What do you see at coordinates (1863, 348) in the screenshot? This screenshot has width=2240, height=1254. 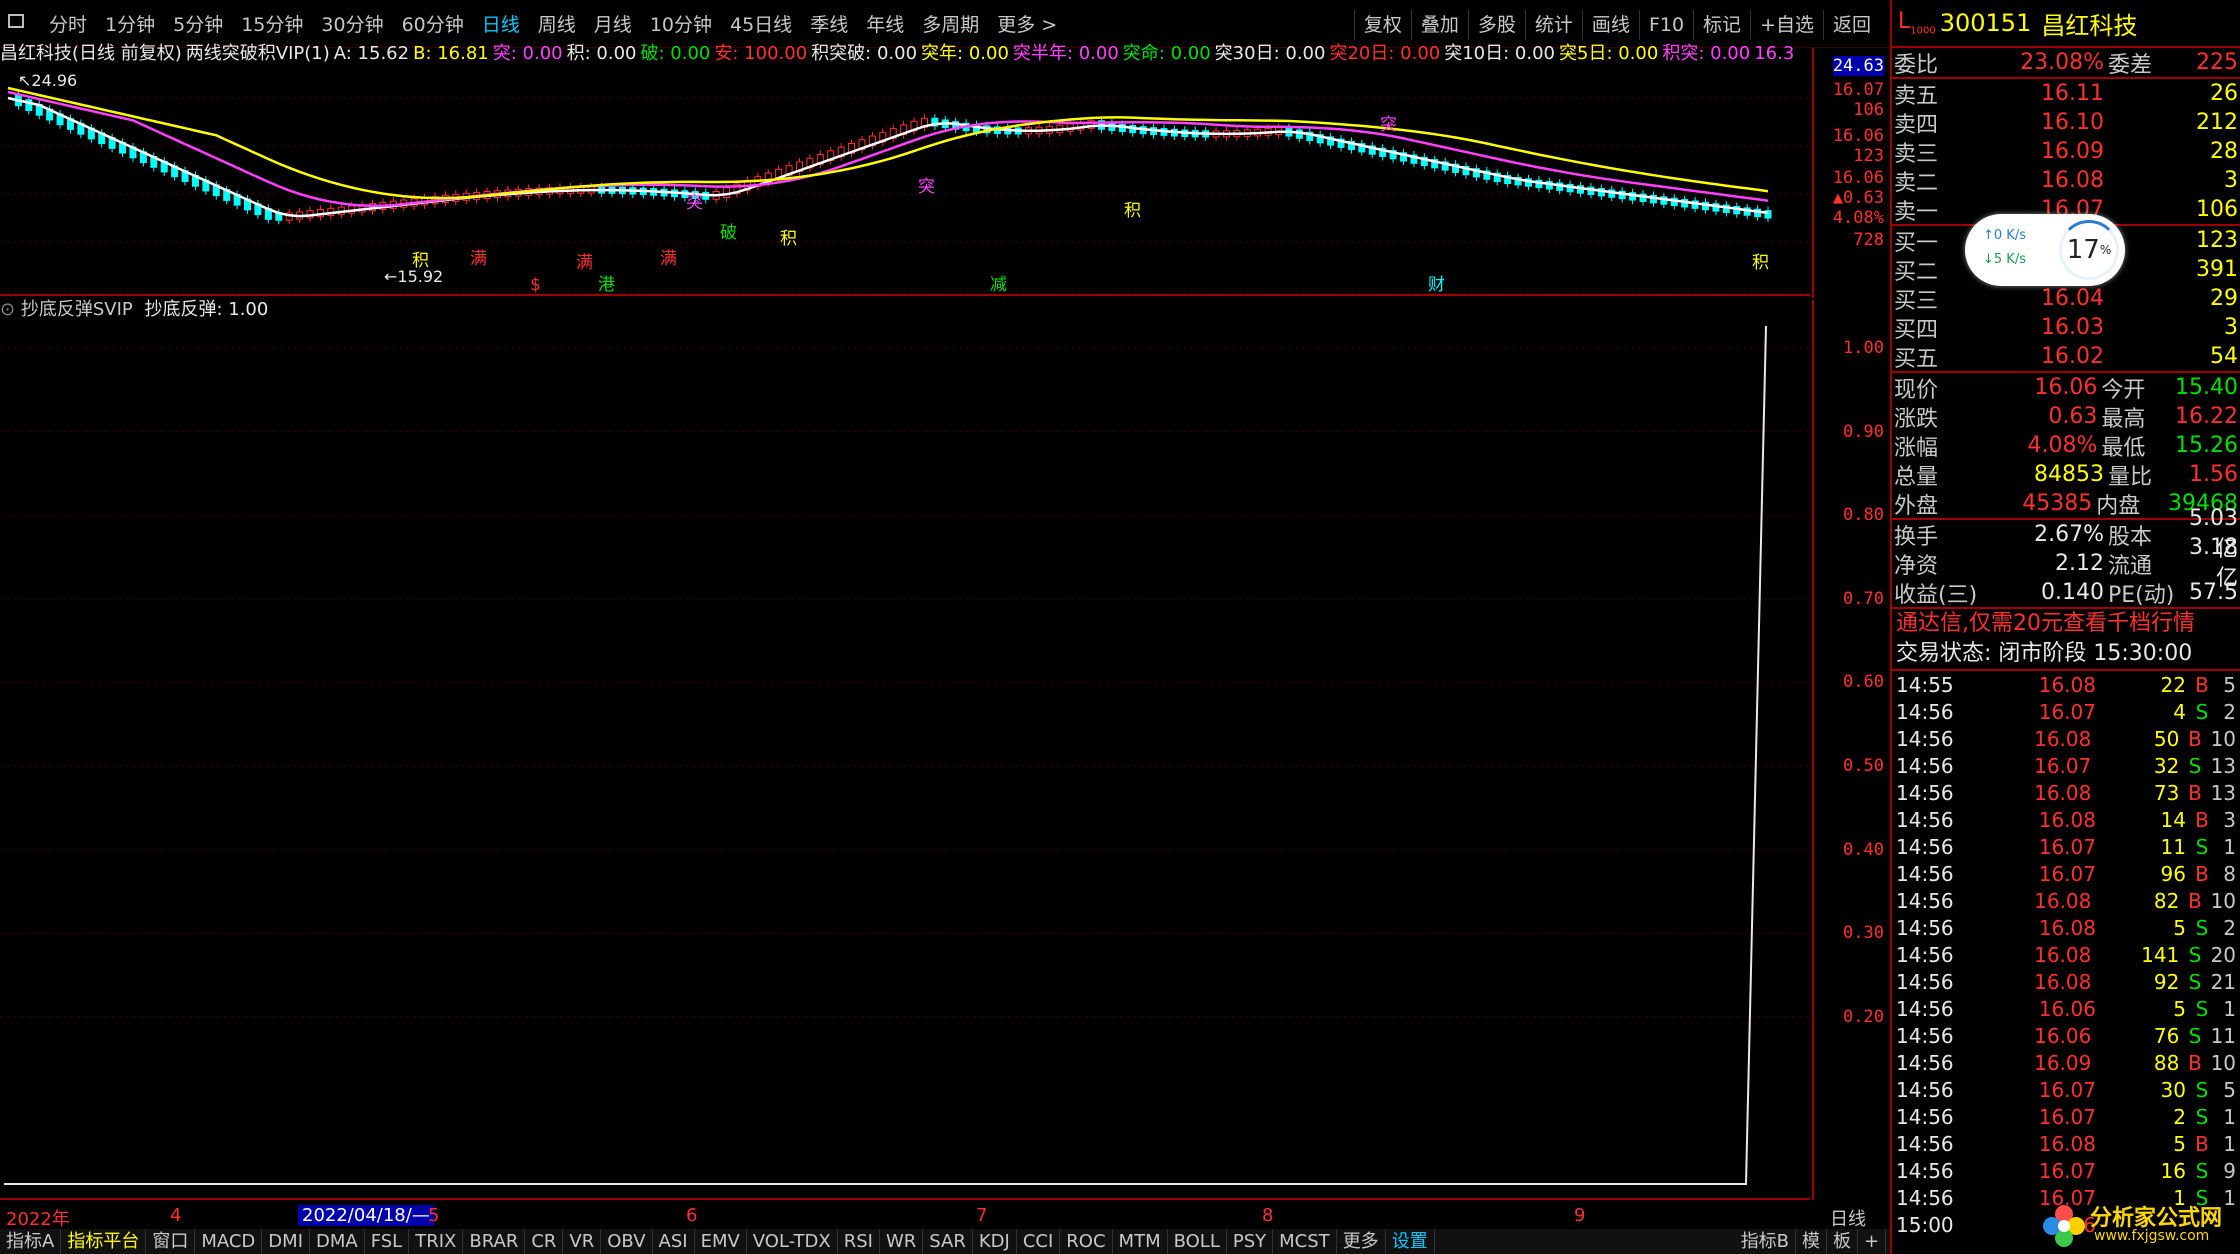 I see `sub-axis-label-0: 1.00` at bounding box center [1863, 348].